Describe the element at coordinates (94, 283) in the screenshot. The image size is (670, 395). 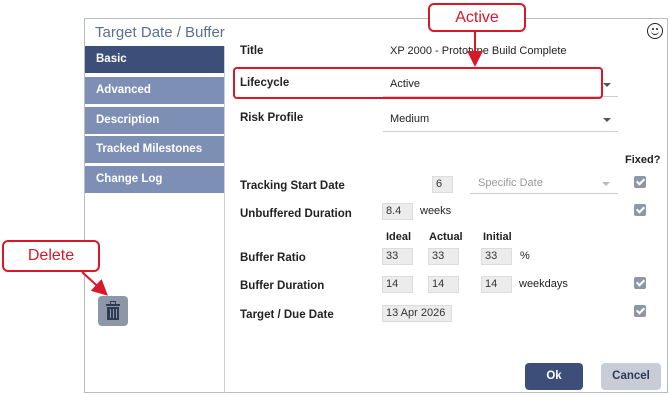
I see `delete-arrow` at that location.